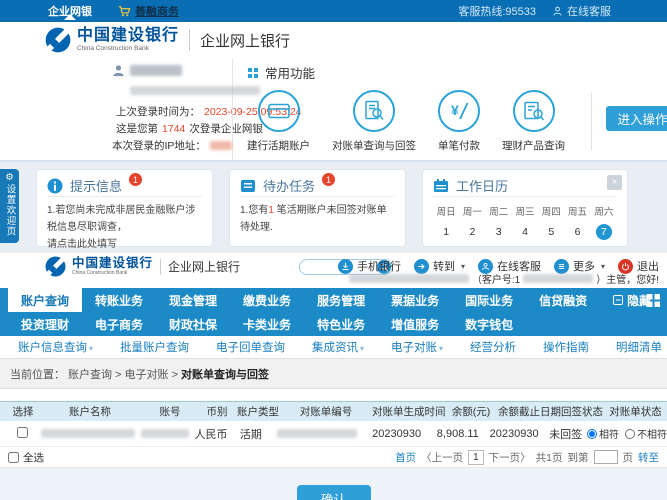 This screenshot has width=667, height=500. I want to click on nav-item-label: 财政社保, so click(193, 324).